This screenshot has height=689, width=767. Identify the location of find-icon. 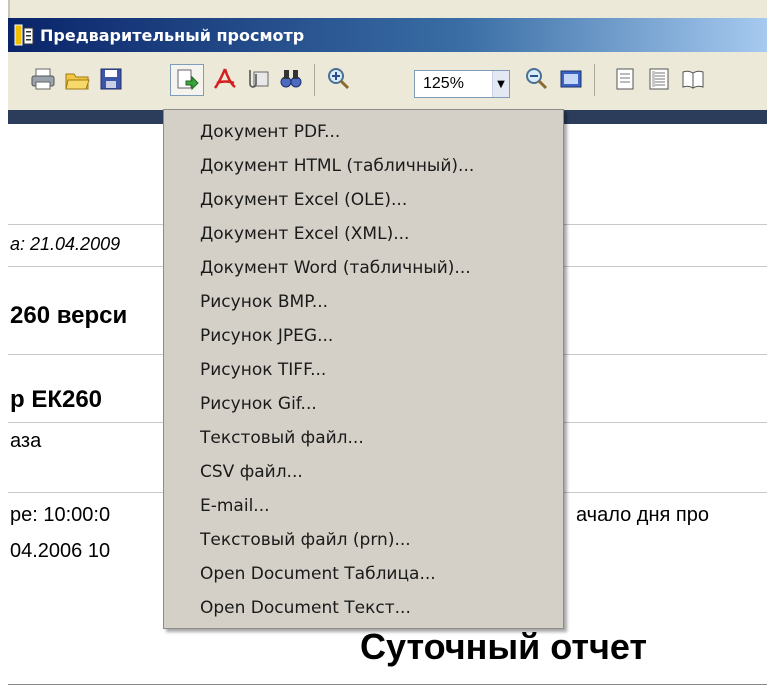
(291, 79).